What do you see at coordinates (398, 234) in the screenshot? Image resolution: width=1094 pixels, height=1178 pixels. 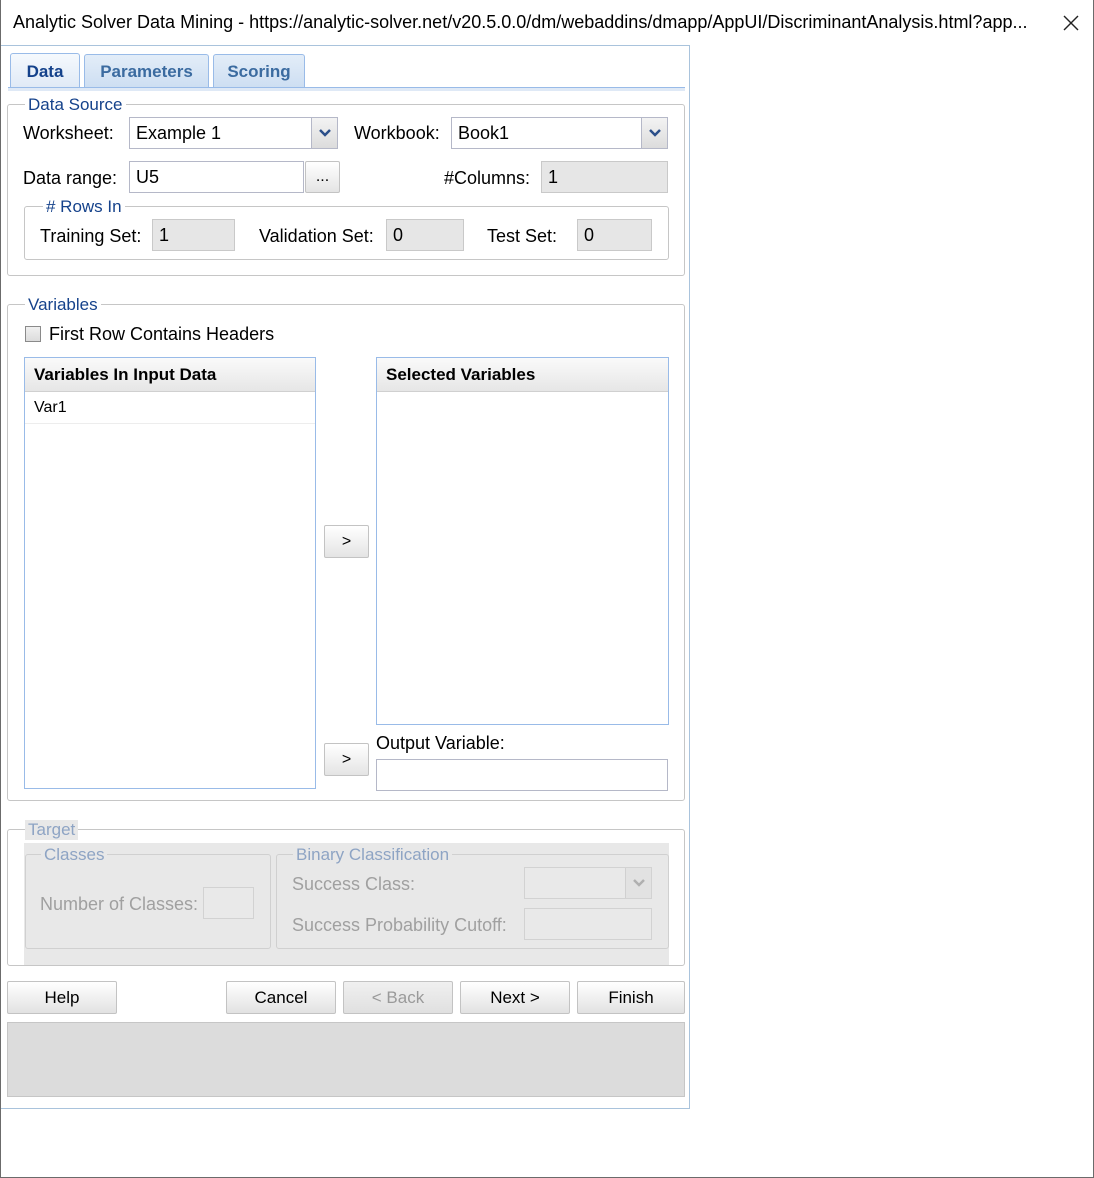 I see `validation-set-value: 0` at bounding box center [398, 234].